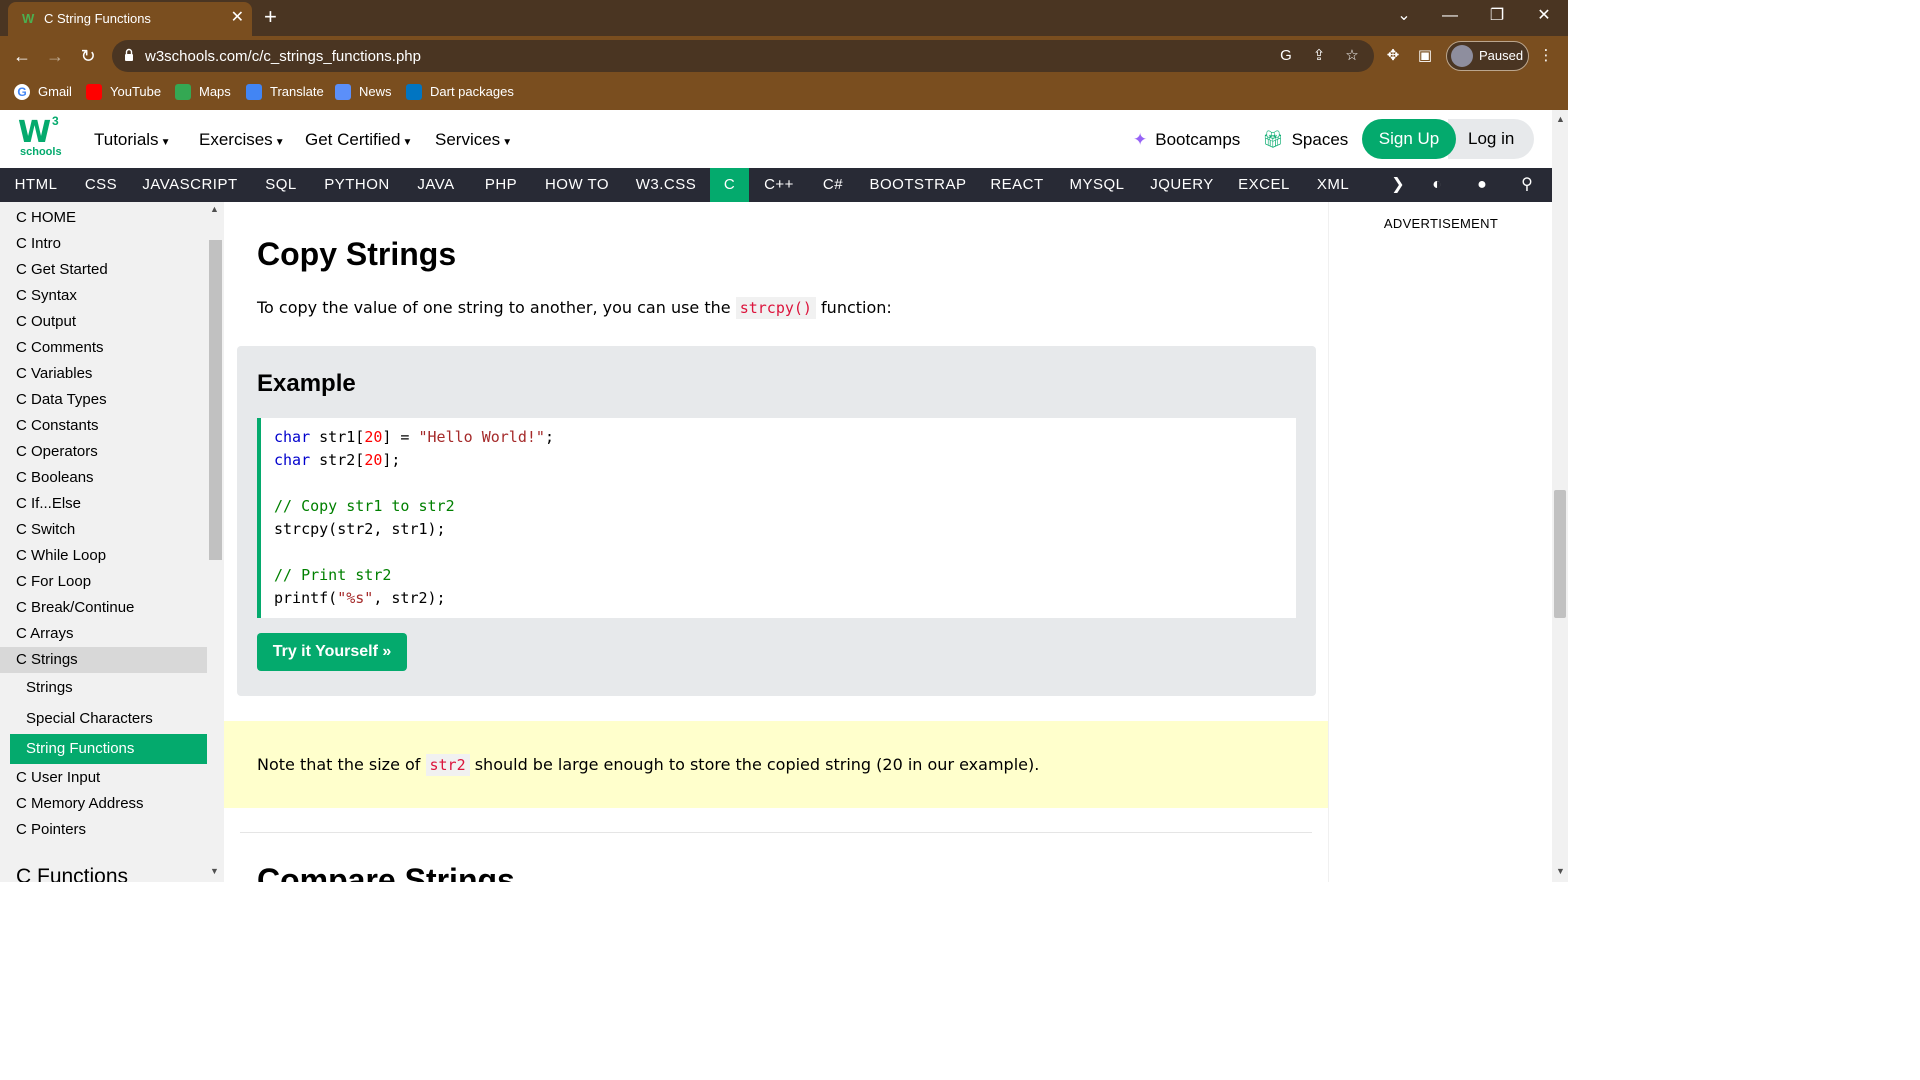 The image size is (1920, 1080). What do you see at coordinates (833, 185) in the screenshot?
I see `topic-csharp: C#` at bounding box center [833, 185].